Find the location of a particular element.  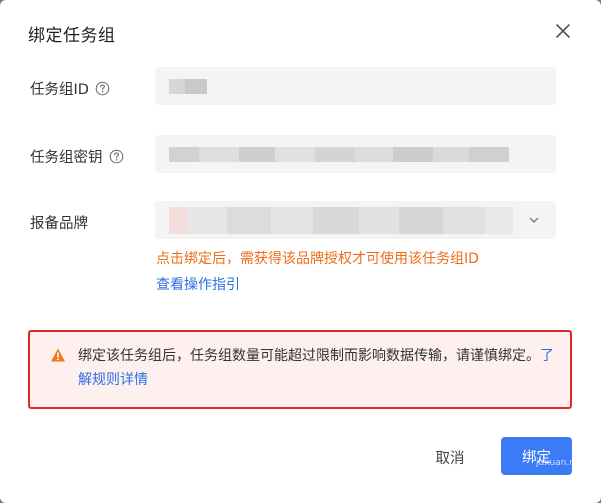

task-group-id-label: 任务组ID is located at coordinates (70, 88).